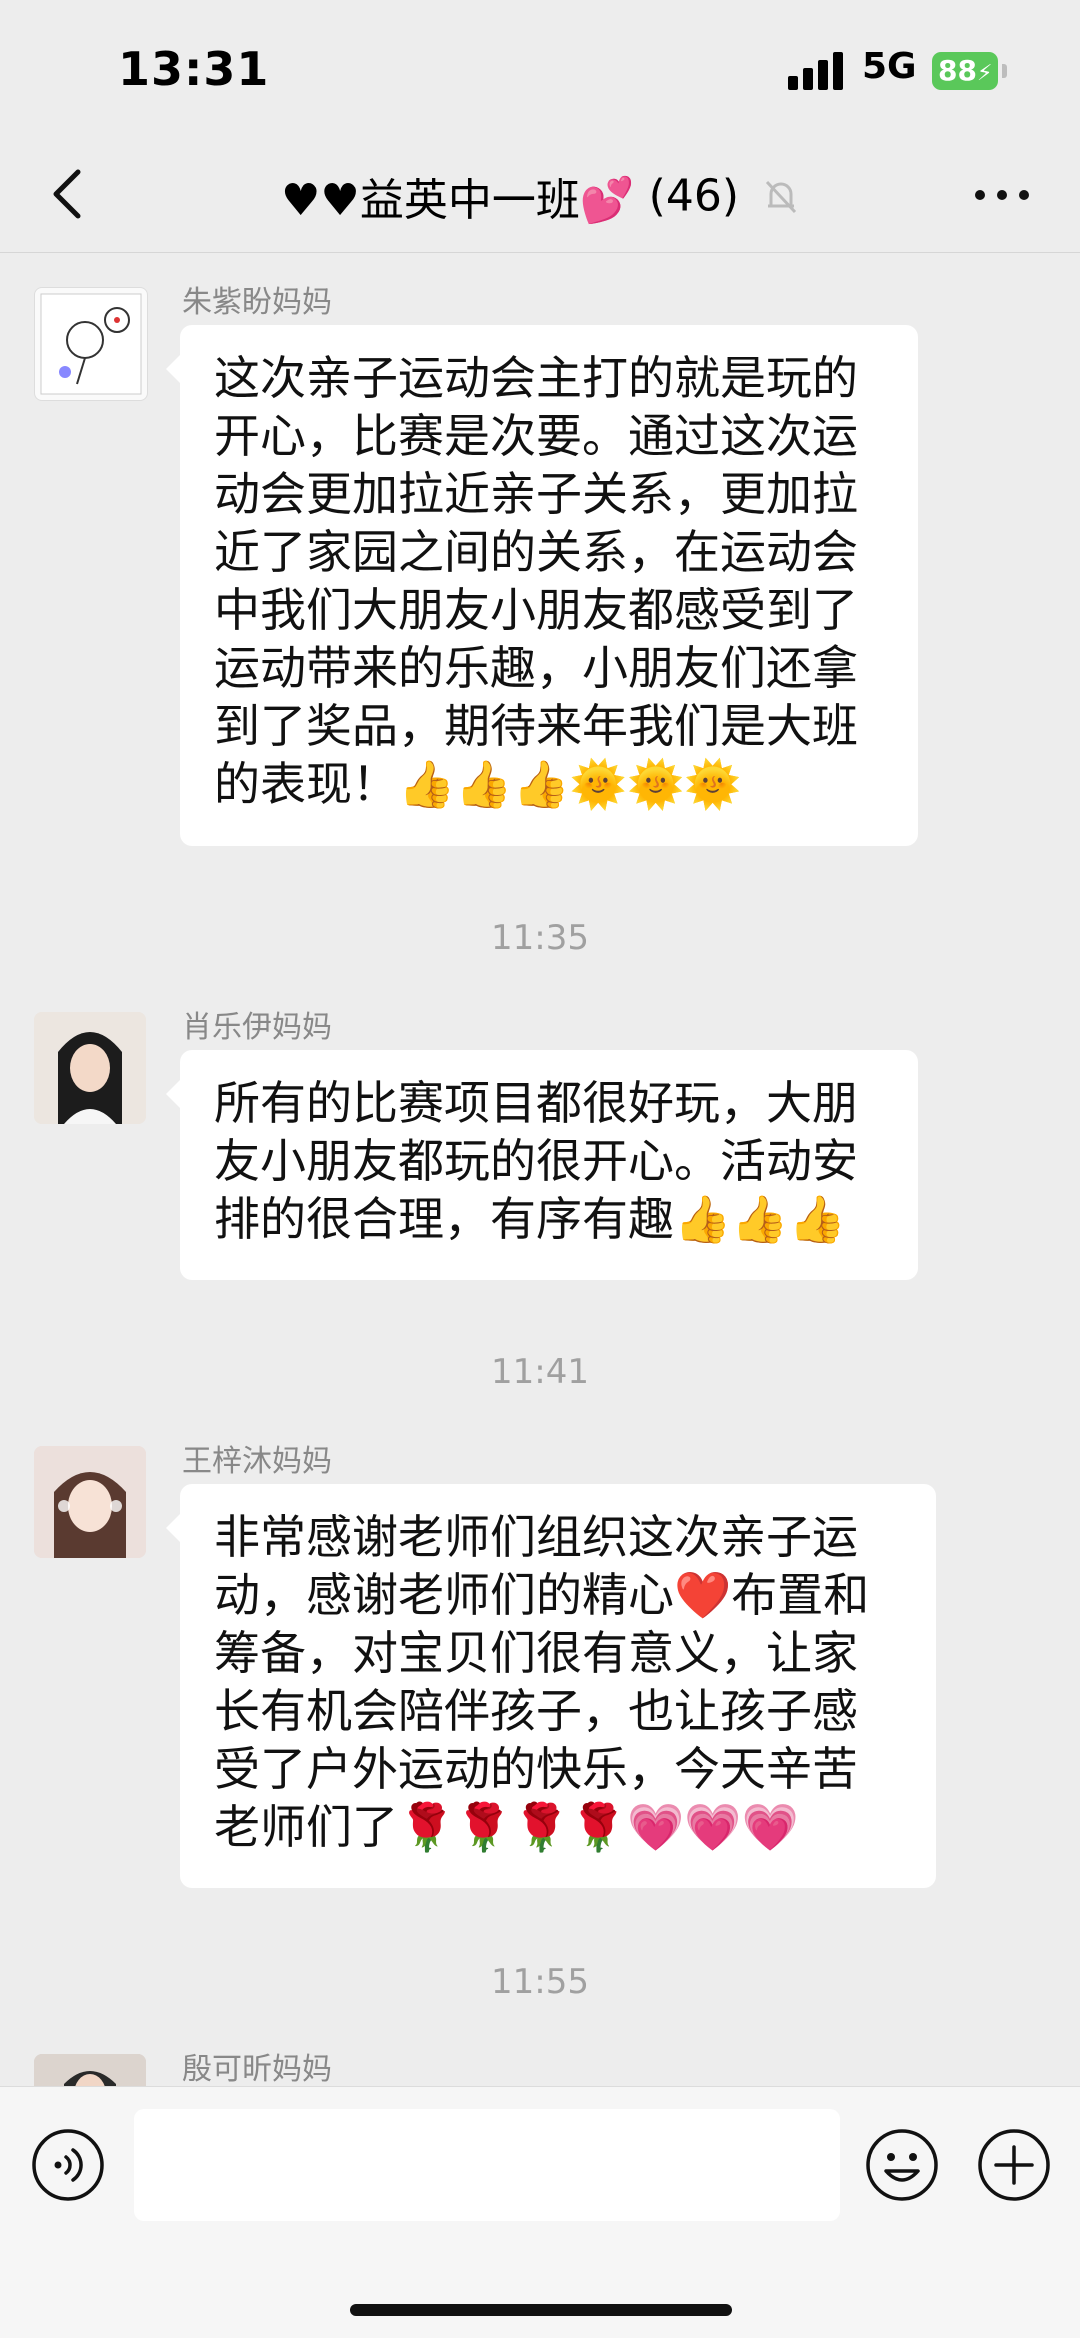  Describe the element at coordinates (1002, 195) in the screenshot. I see `more-dots-icon` at that location.